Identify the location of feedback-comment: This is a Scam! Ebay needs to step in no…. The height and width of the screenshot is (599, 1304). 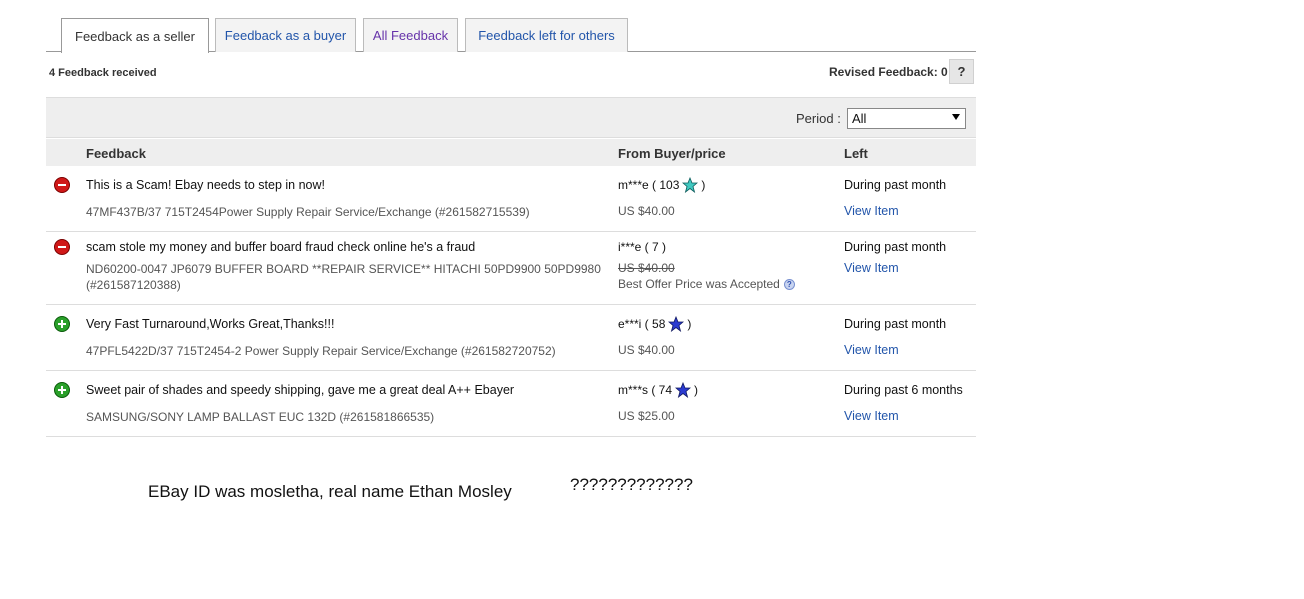
(206, 185).